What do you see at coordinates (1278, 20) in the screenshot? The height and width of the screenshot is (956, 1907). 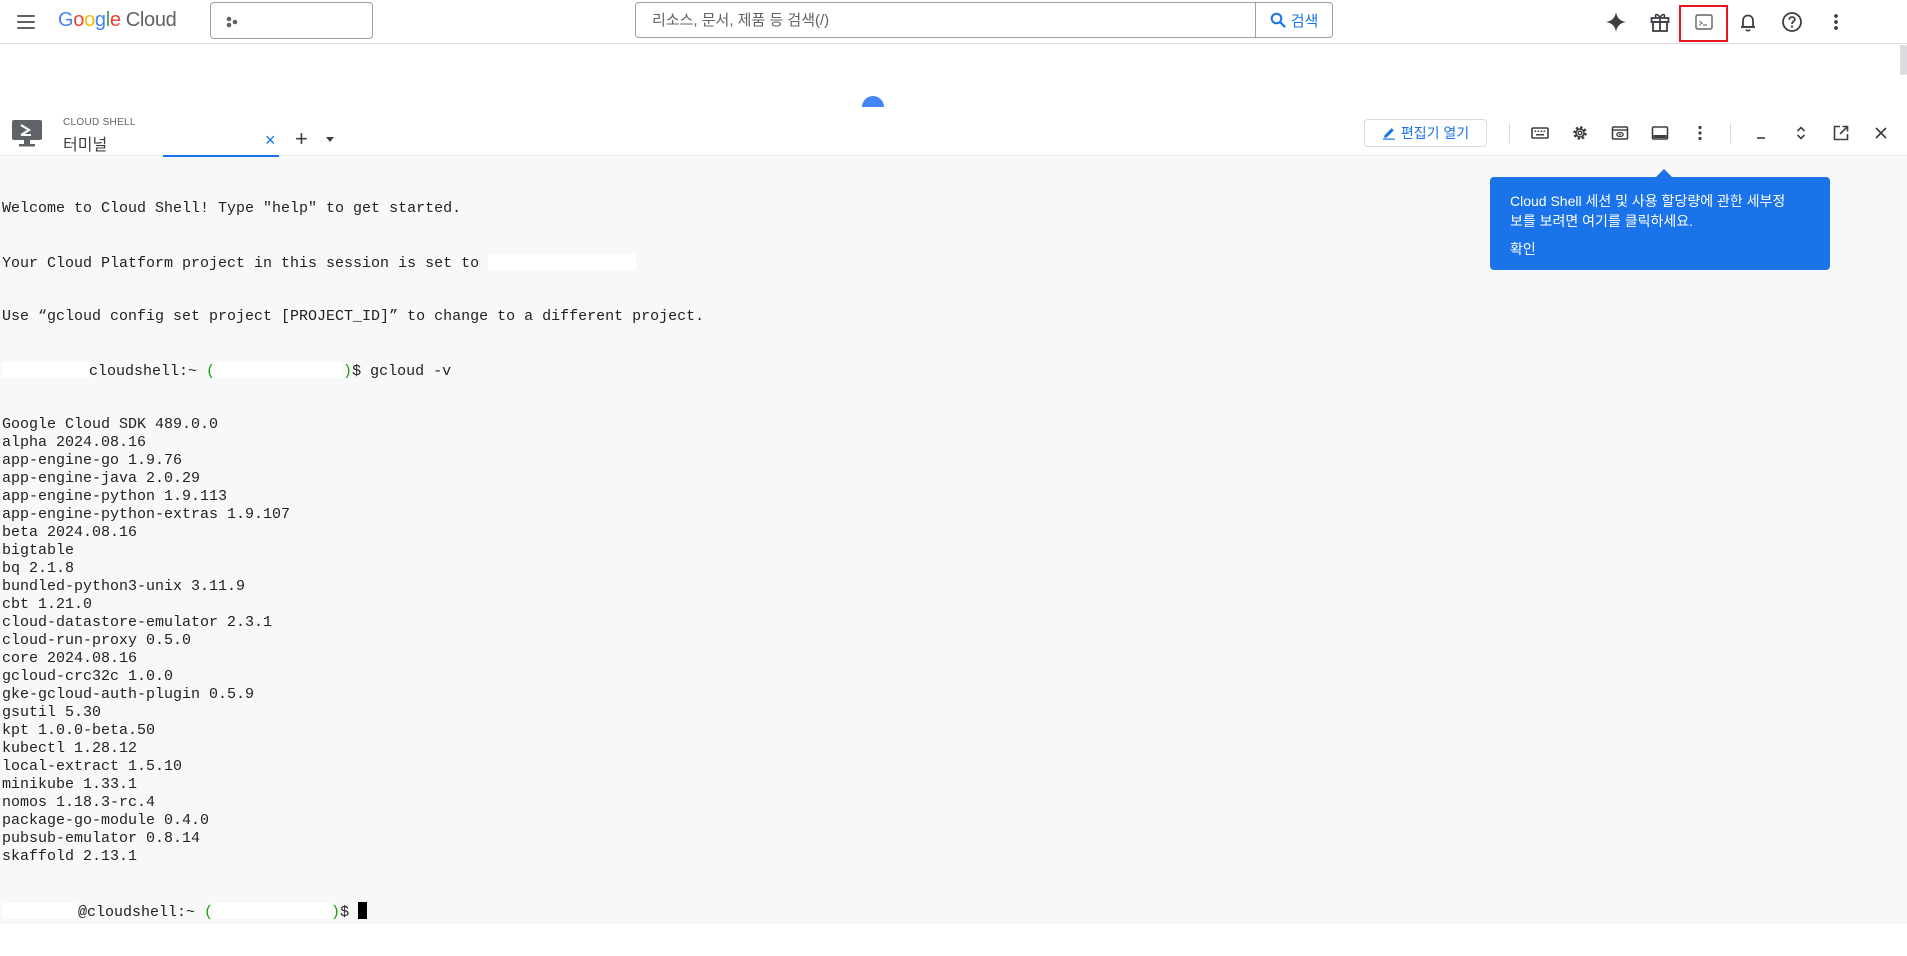 I see `search-icon` at bounding box center [1278, 20].